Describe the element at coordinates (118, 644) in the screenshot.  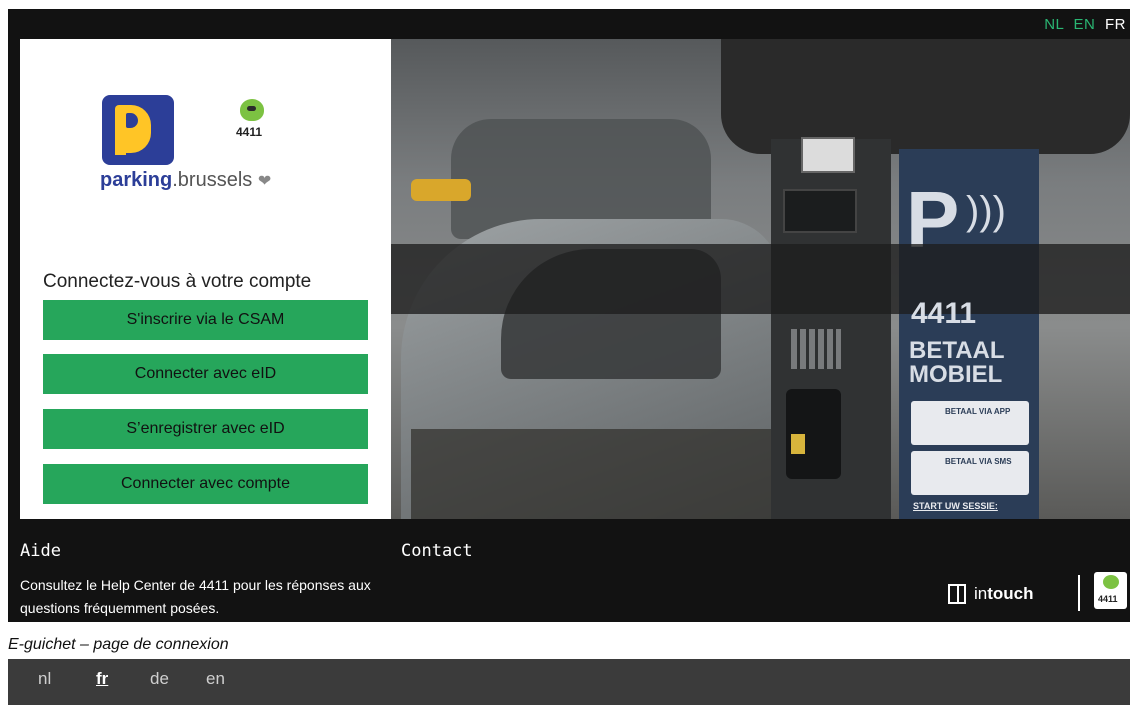
I see `figure-caption: E-guichet – page de connexion` at that location.